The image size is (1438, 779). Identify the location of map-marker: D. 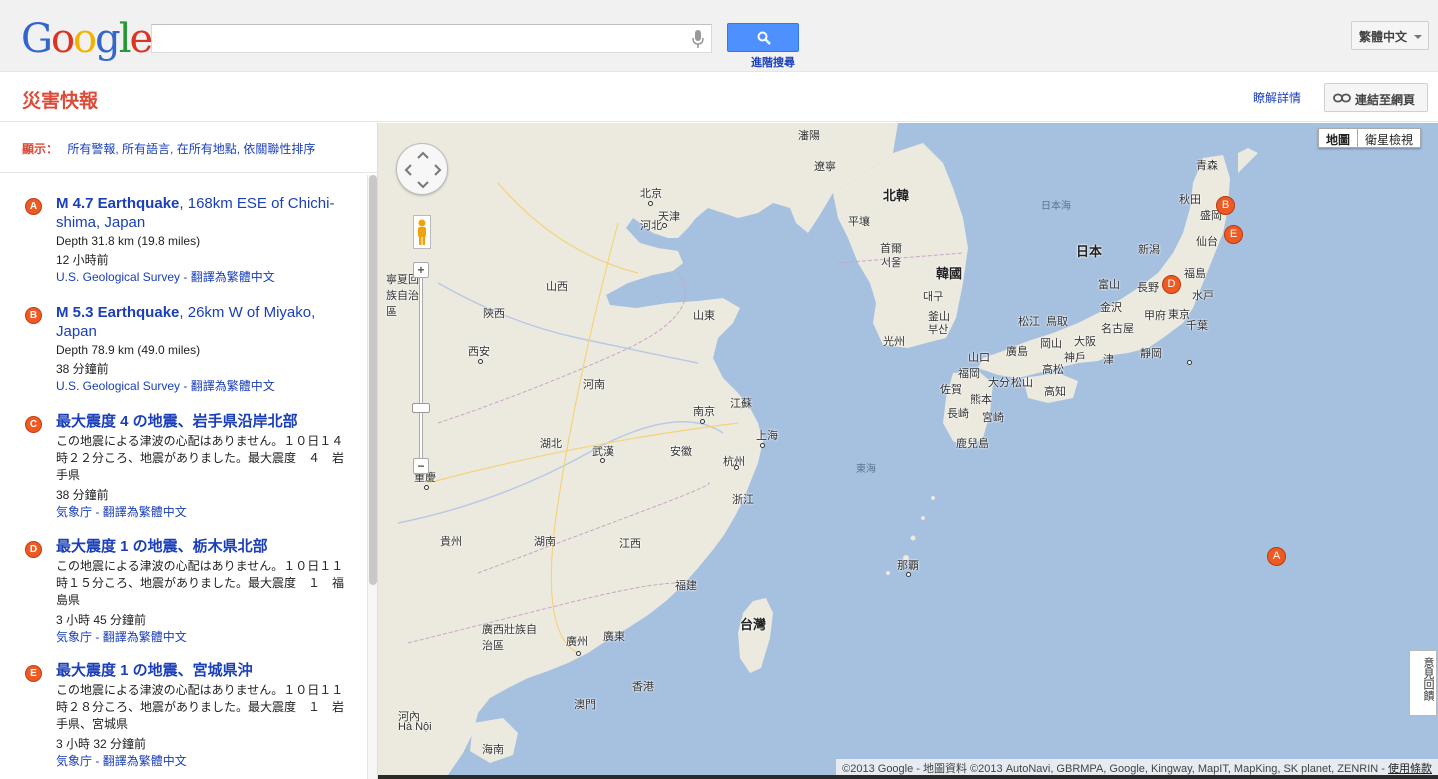
(1171, 284).